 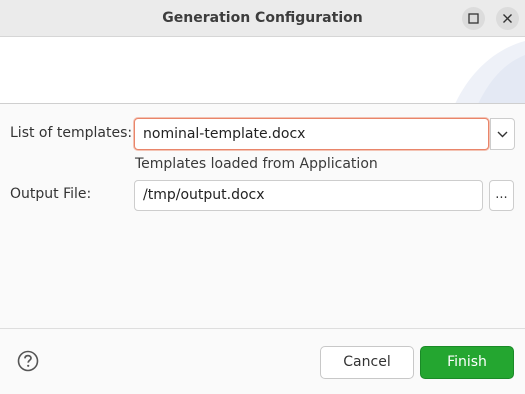 What do you see at coordinates (490, 72) in the screenshot?
I see `banner-decoration` at bounding box center [490, 72].